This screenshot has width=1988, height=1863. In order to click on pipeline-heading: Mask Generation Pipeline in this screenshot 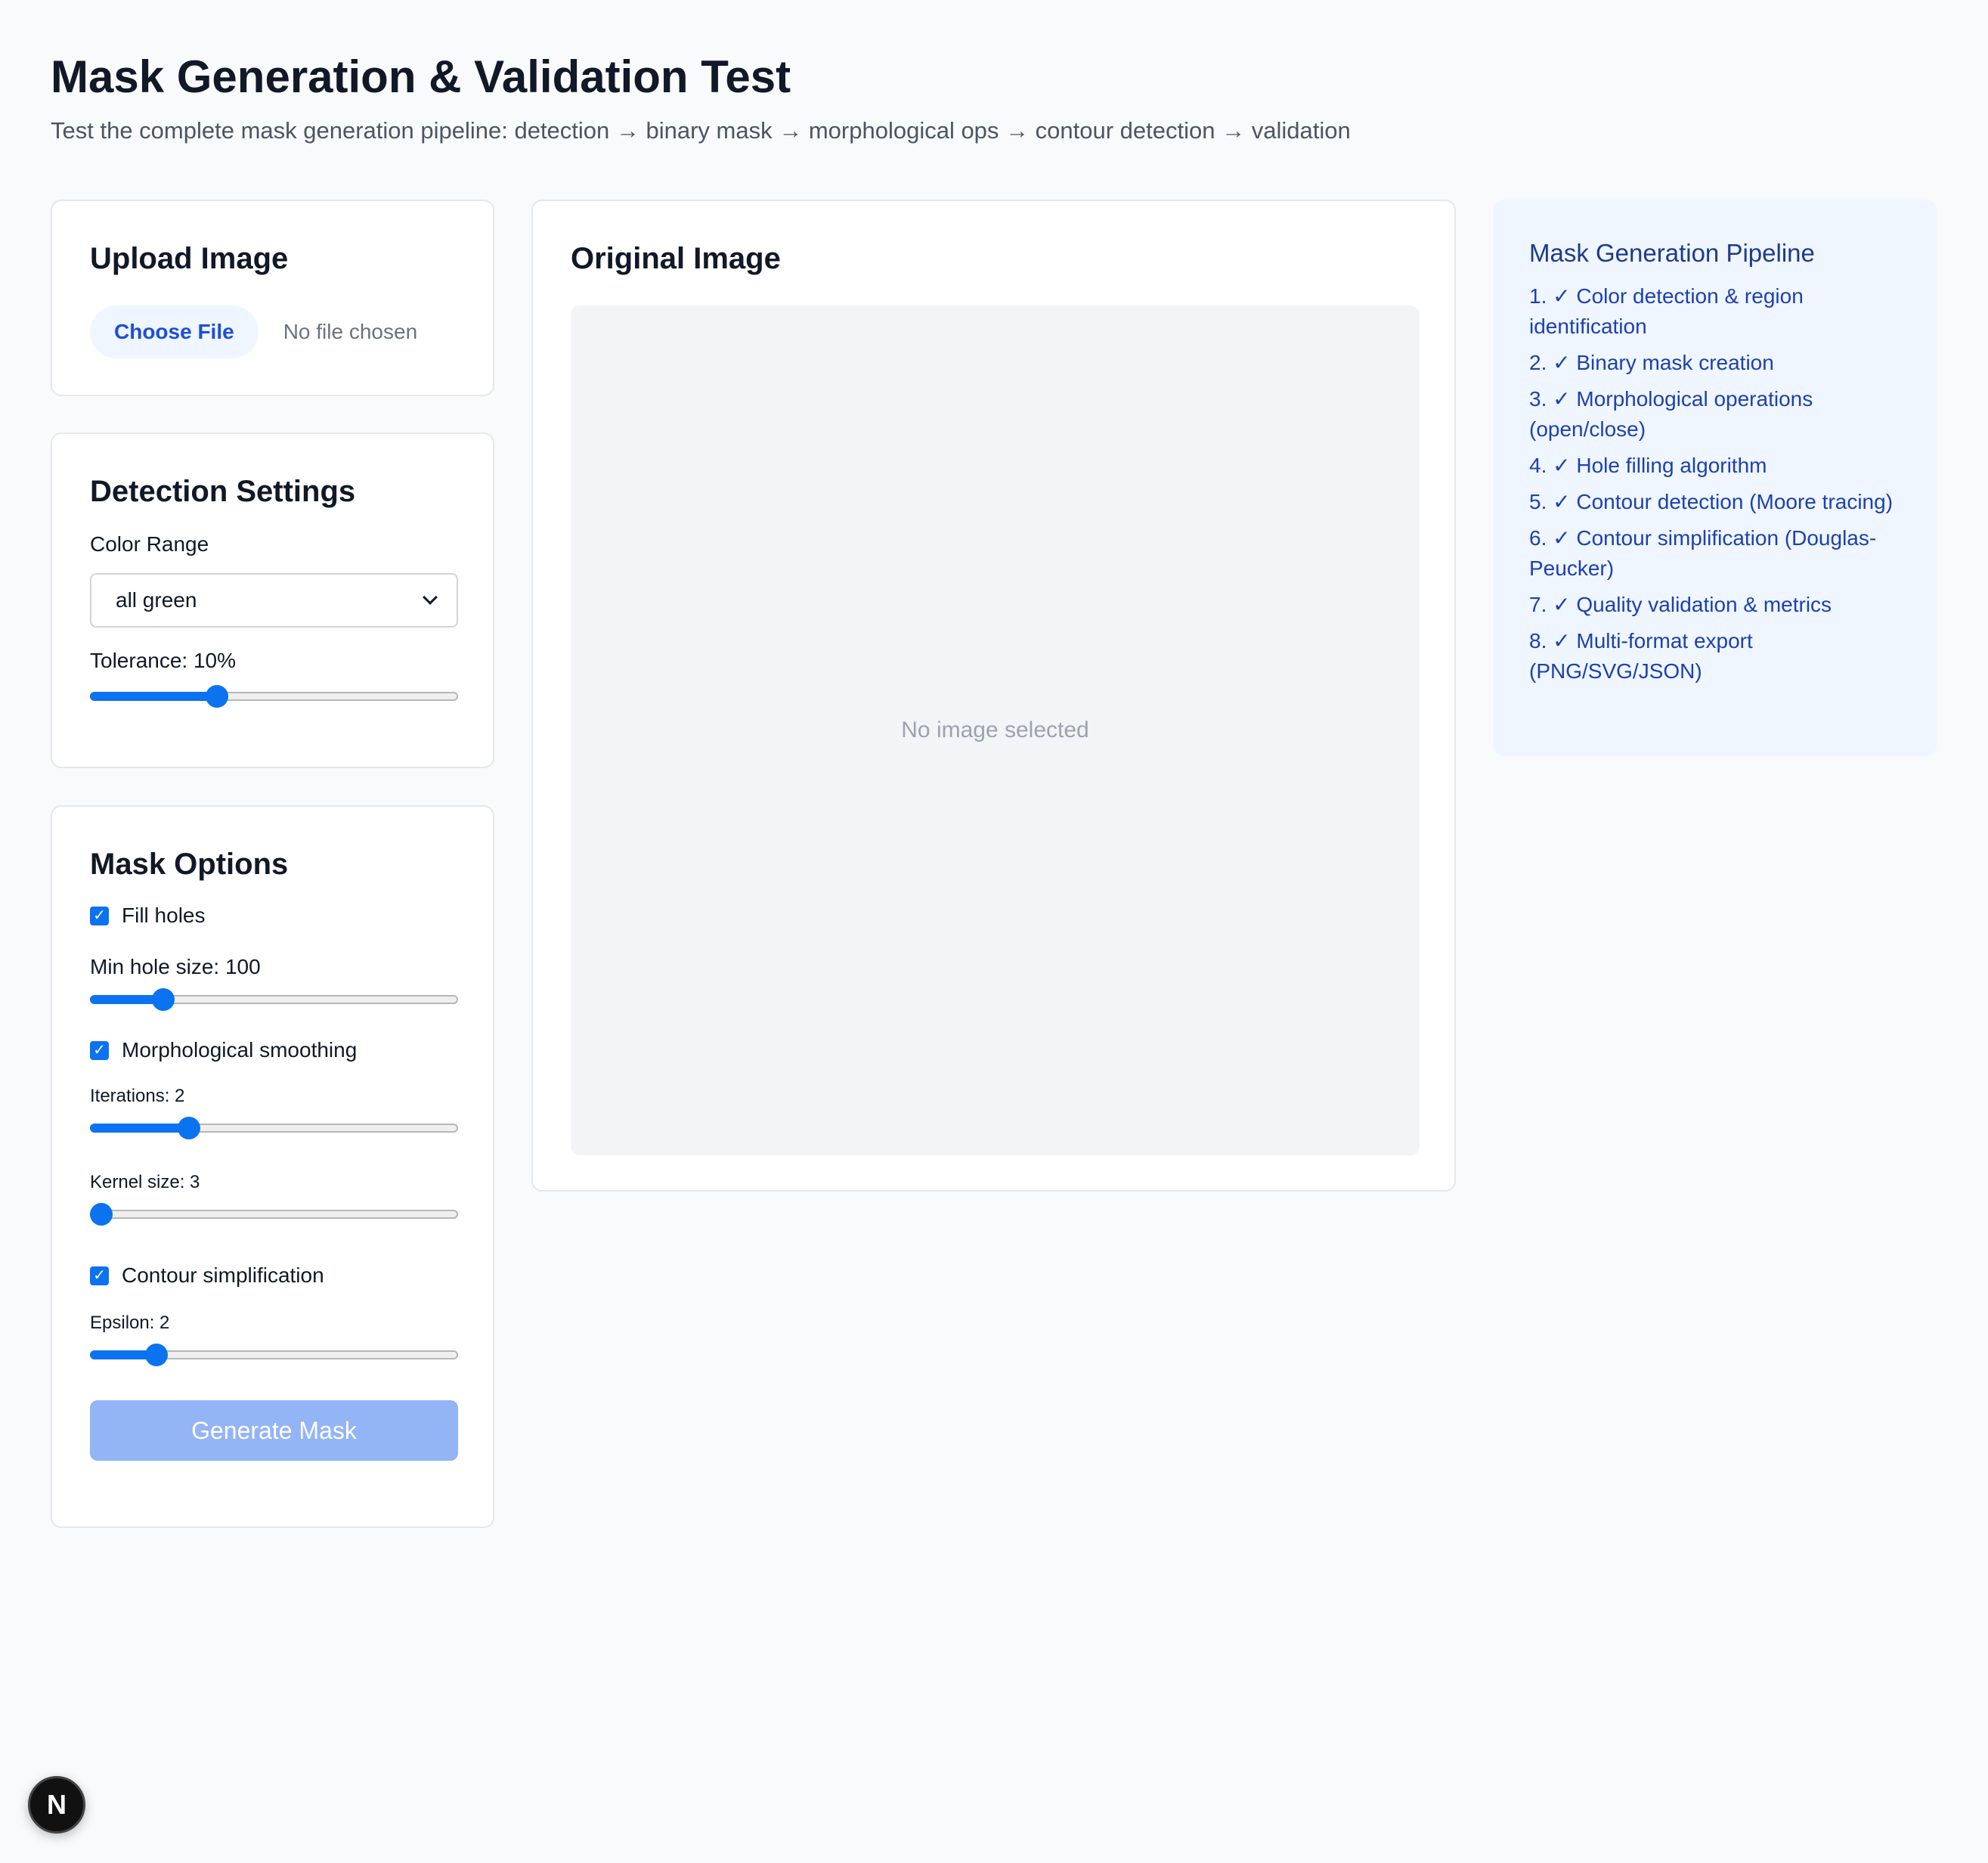, I will do `click(1672, 253)`.